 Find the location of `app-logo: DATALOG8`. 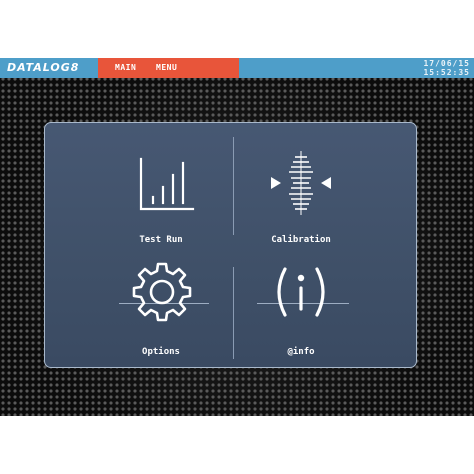

app-logo: DATALOG8 is located at coordinates (43, 67).